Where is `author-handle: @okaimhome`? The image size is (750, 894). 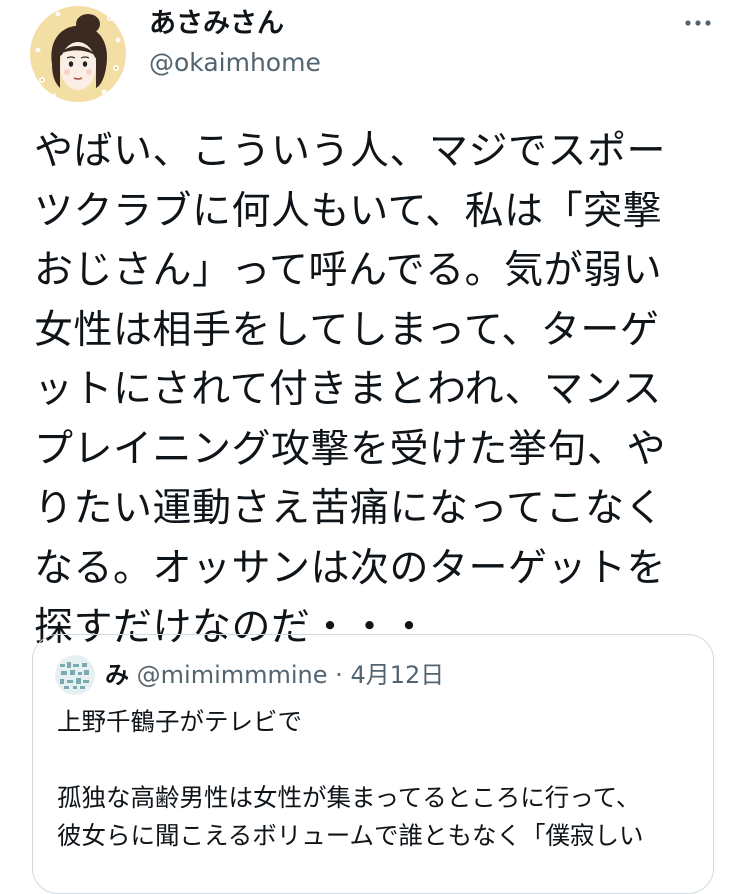 author-handle: @okaimhome is located at coordinates (235, 63).